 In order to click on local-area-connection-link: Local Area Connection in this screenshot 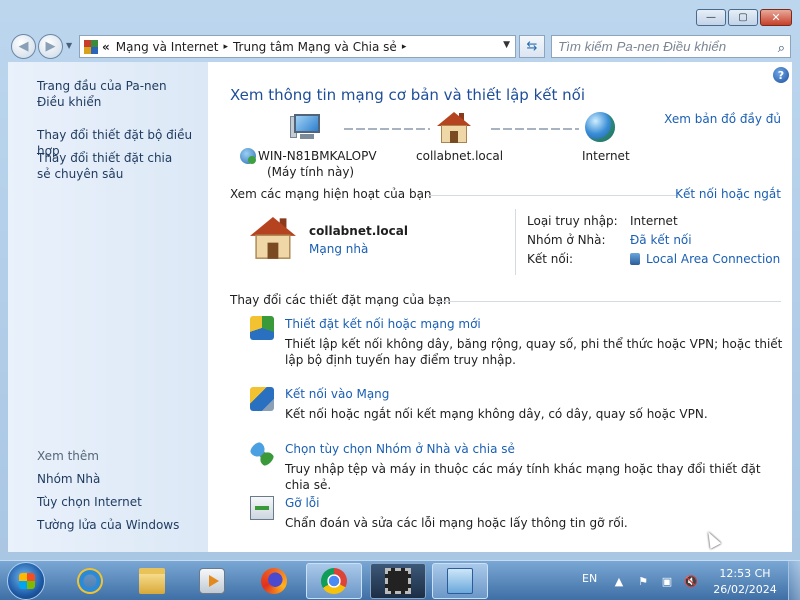, I will do `click(713, 259)`.